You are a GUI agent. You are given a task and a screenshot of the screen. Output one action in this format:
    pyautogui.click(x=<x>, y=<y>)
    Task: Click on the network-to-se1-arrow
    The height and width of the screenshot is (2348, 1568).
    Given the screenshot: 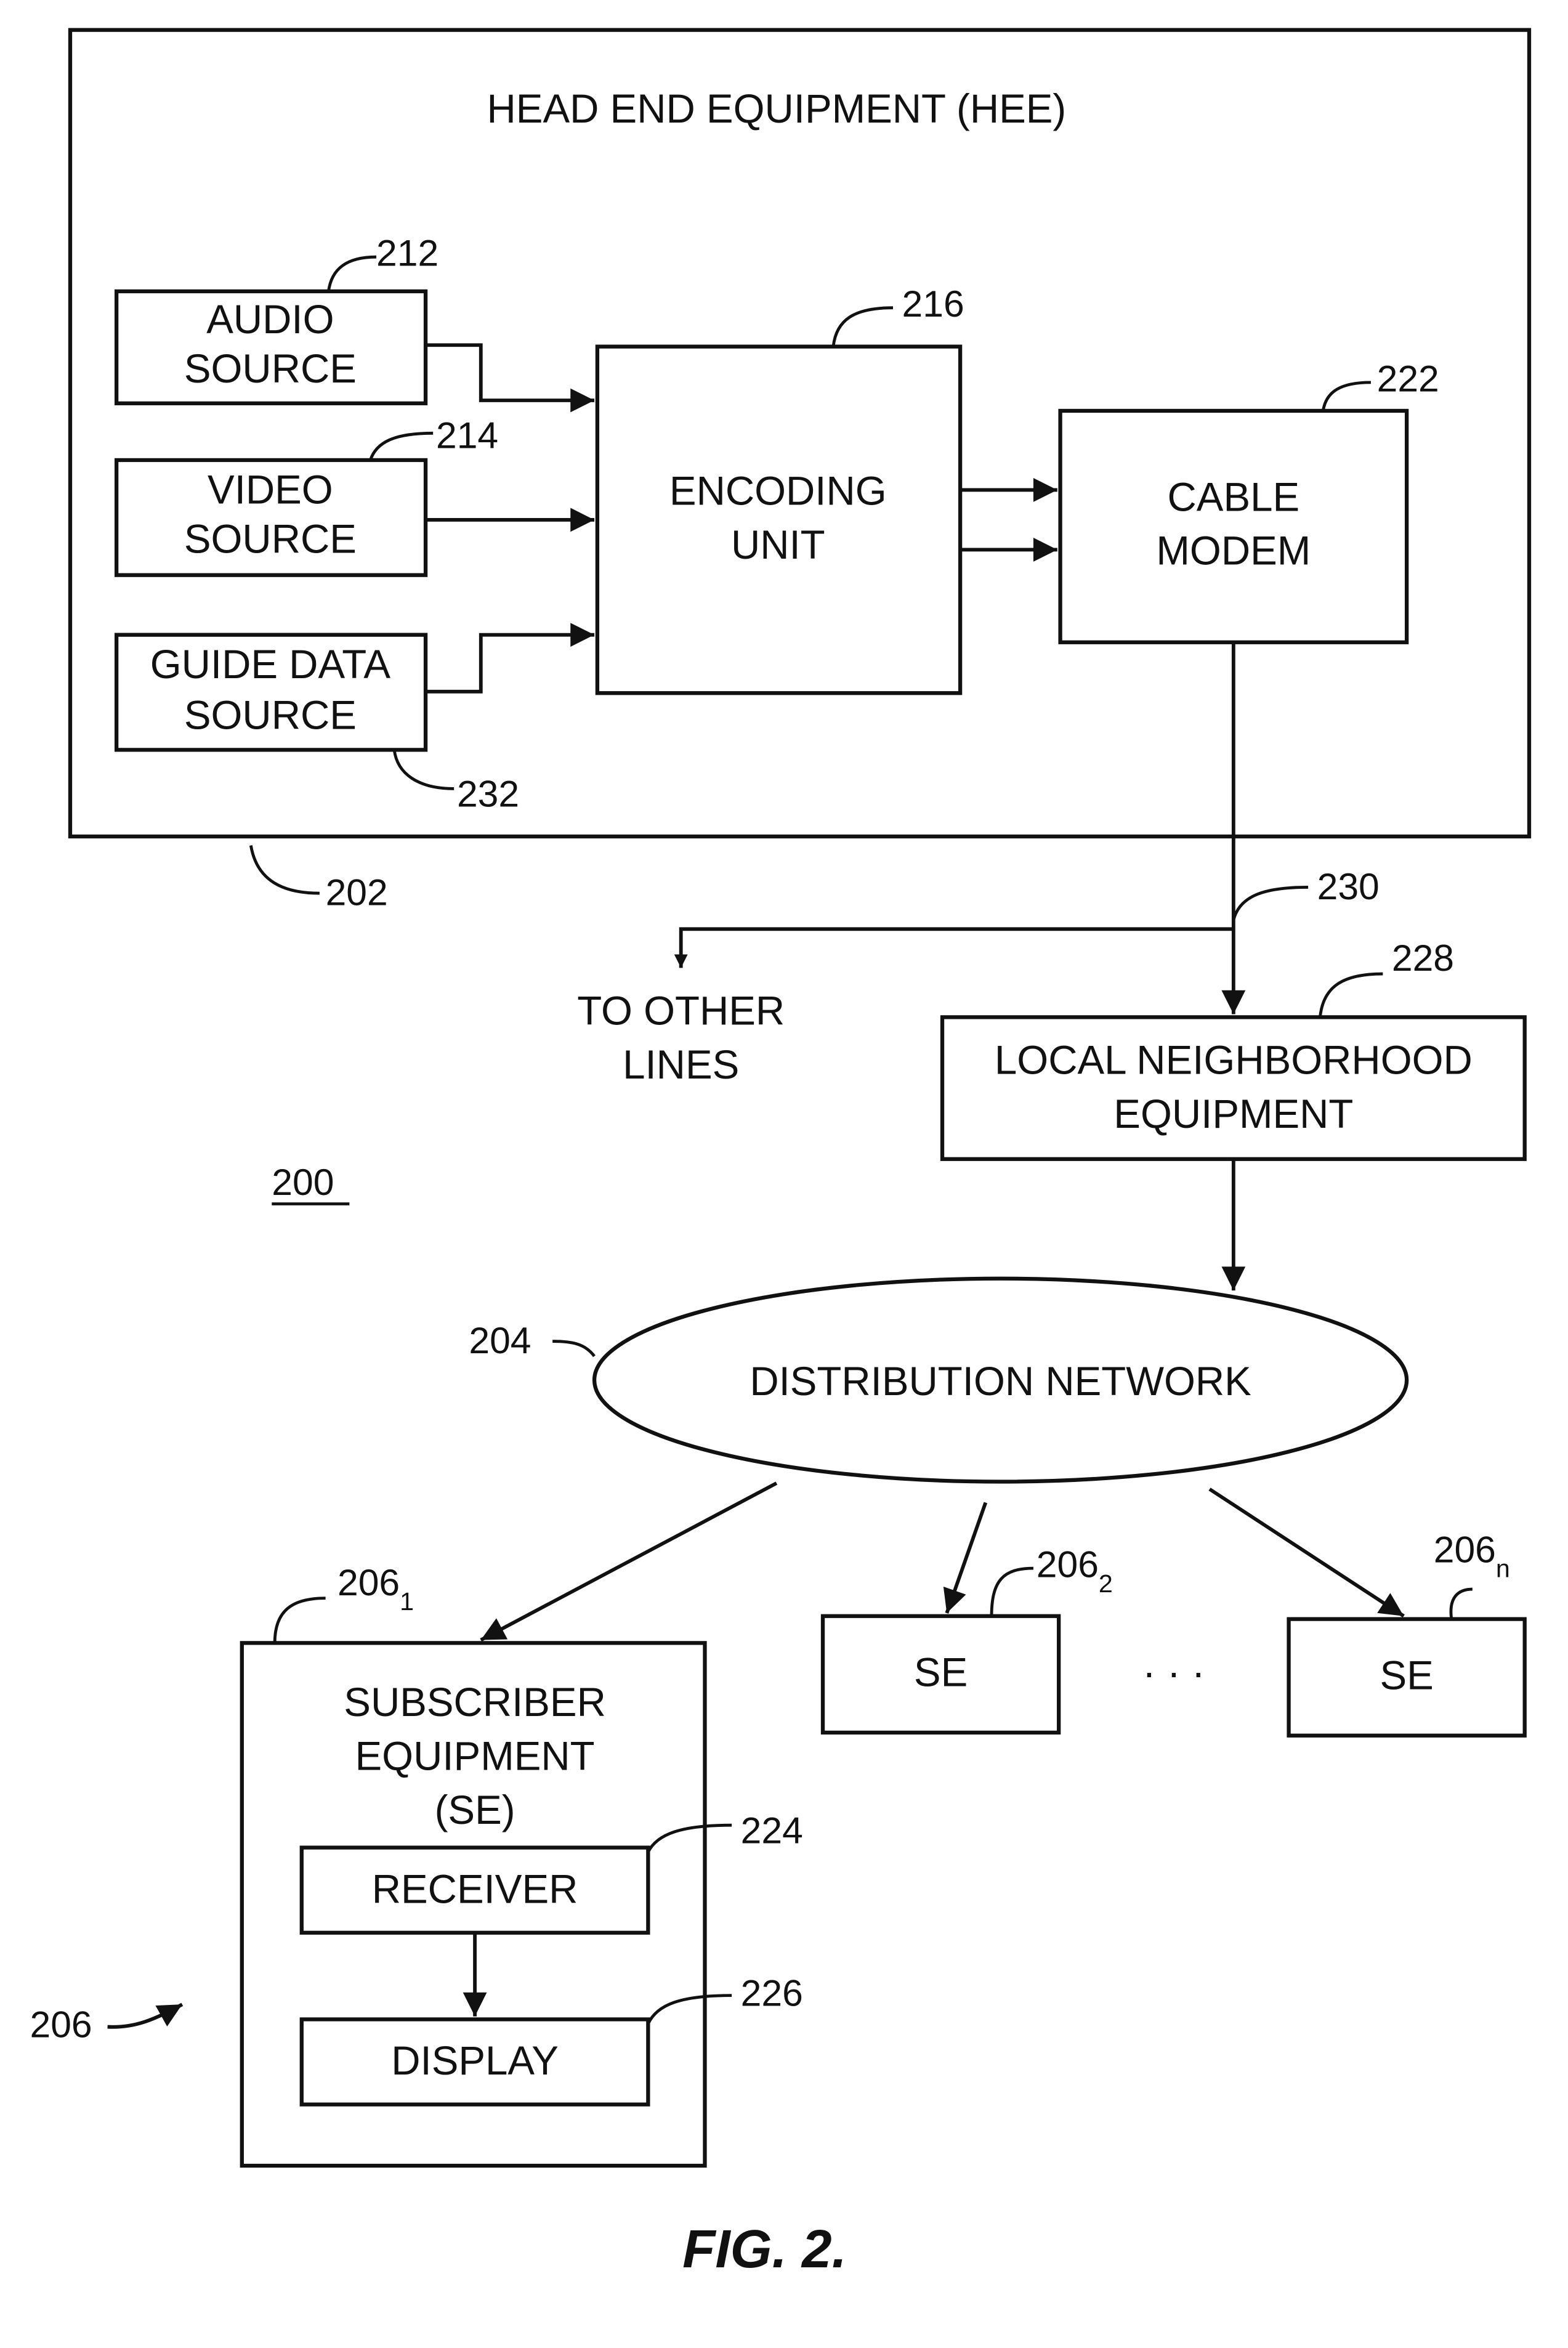 What is the action you would take?
    pyautogui.click(x=629, y=1561)
    